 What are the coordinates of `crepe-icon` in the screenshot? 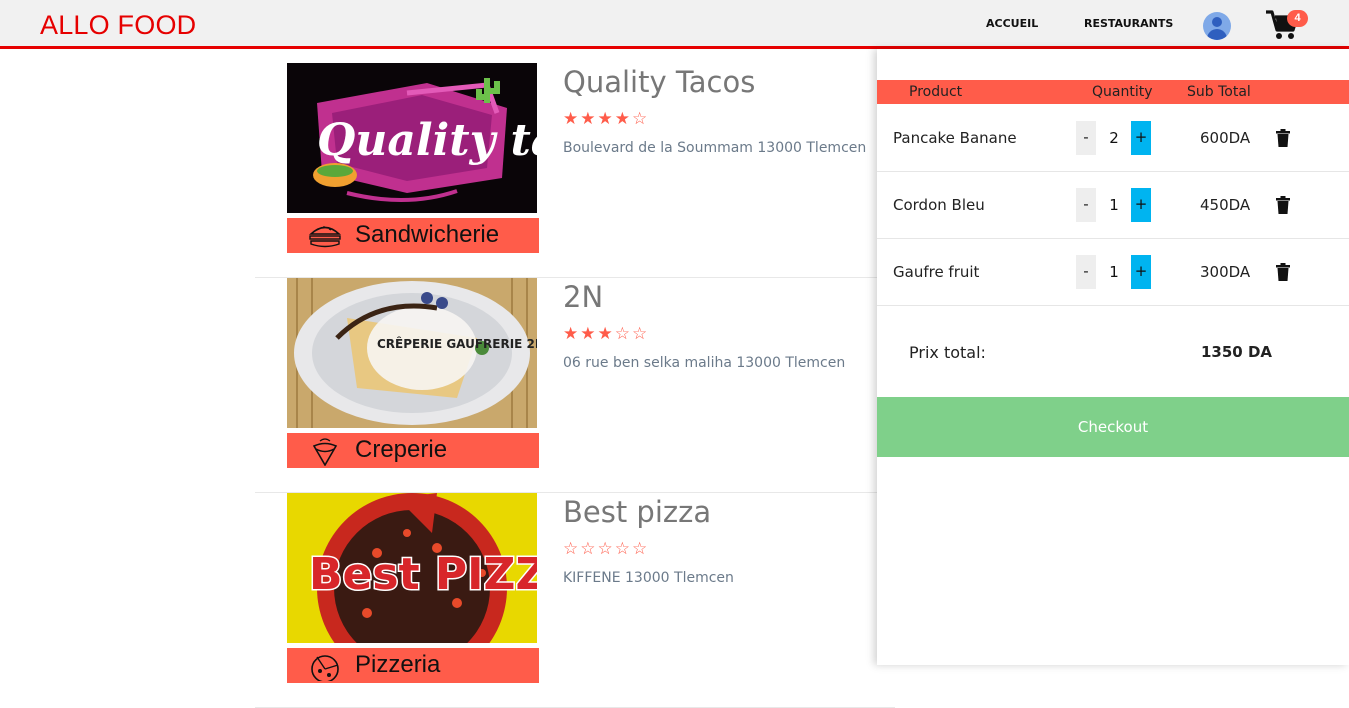 It's located at (325, 452).